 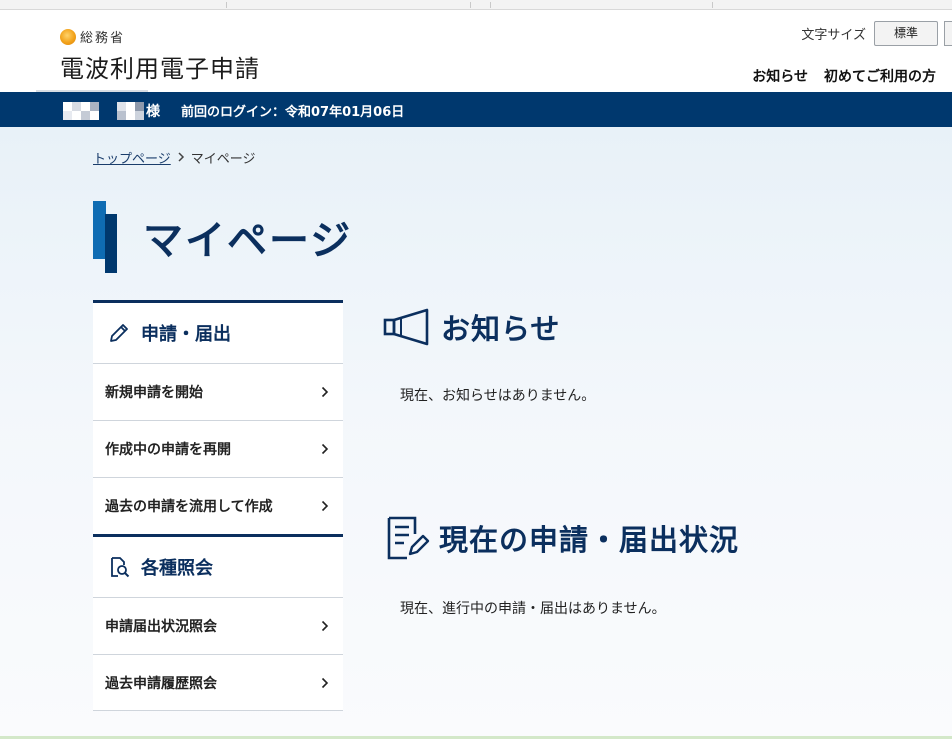 I want to click on site-title: 電波利用電子申請, so click(x=160, y=69).